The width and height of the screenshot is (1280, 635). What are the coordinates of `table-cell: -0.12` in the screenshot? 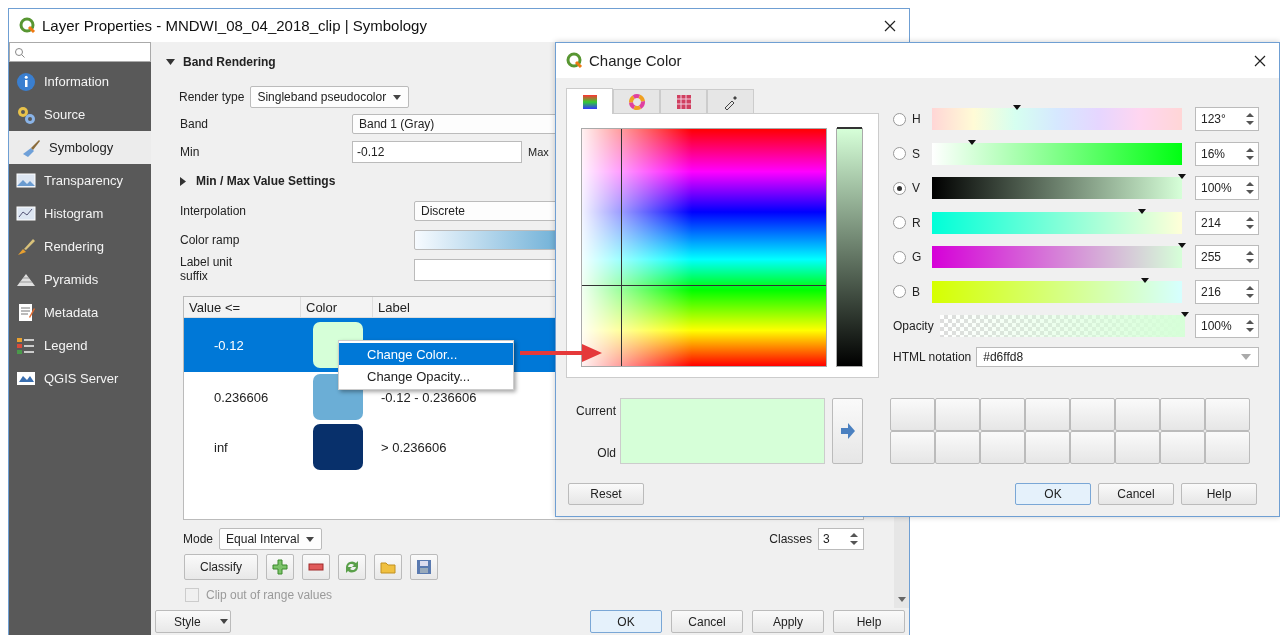 It's located at (229, 345).